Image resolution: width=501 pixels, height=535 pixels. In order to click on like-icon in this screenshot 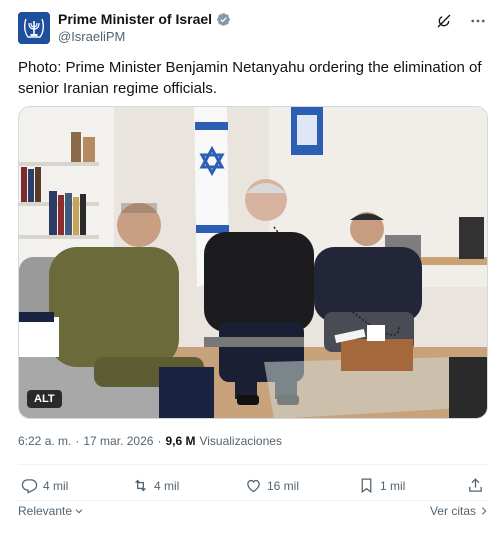, I will do `click(253, 486)`.